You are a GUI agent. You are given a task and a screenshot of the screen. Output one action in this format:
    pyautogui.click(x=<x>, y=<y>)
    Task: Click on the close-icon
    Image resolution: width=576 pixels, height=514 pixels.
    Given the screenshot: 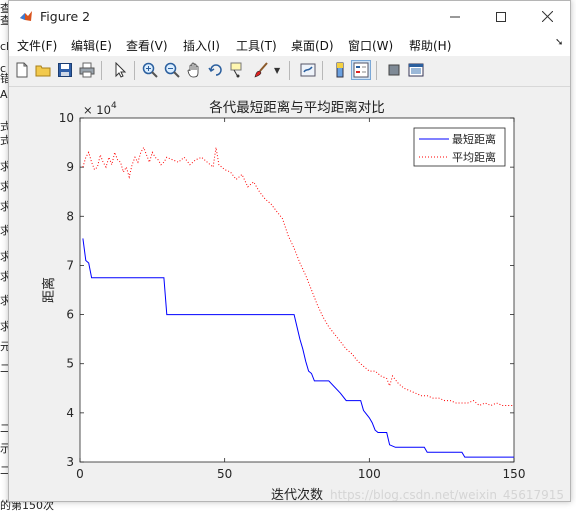 What is the action you would take?
    pyautogui.click(x=547, y=16)
    